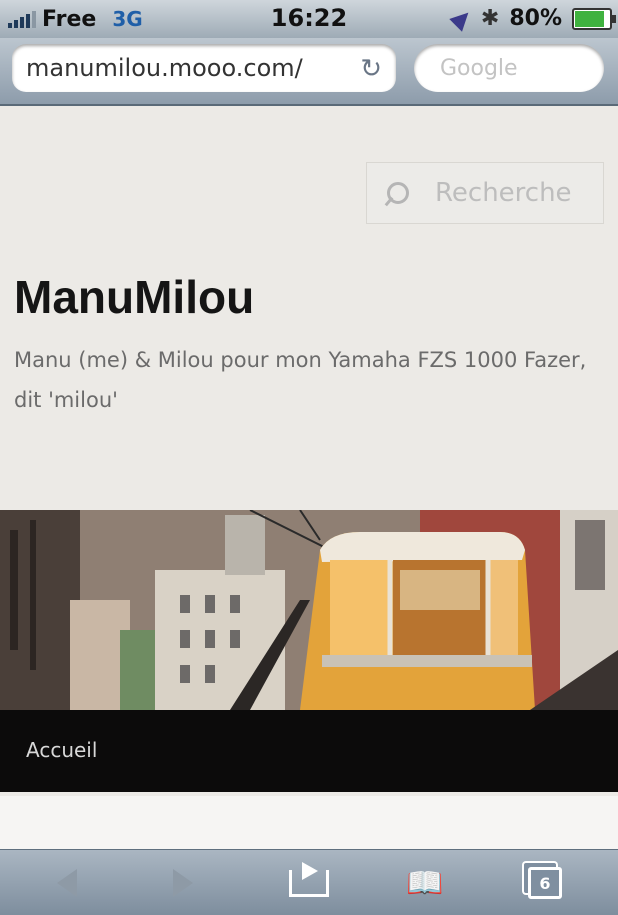 The height and width of the screenshot is (915, 618). What do you see at coordinates (503, 193) in the screenshot?
I see `site-search-placeholder: Recherche` at bounding box center [503, 193].